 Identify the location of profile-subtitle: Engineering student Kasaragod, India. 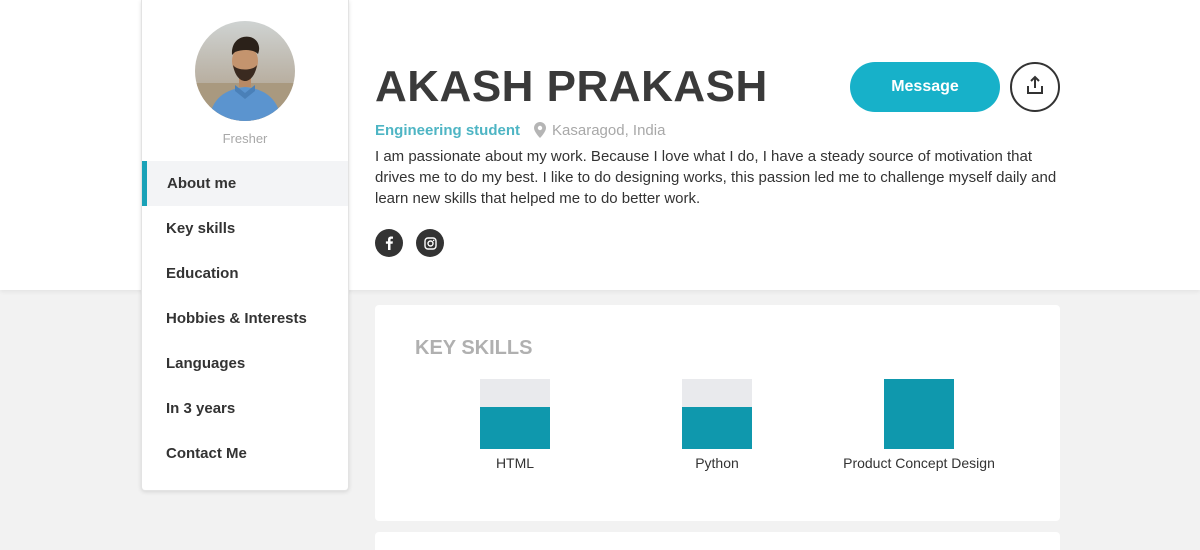
(520, 130).